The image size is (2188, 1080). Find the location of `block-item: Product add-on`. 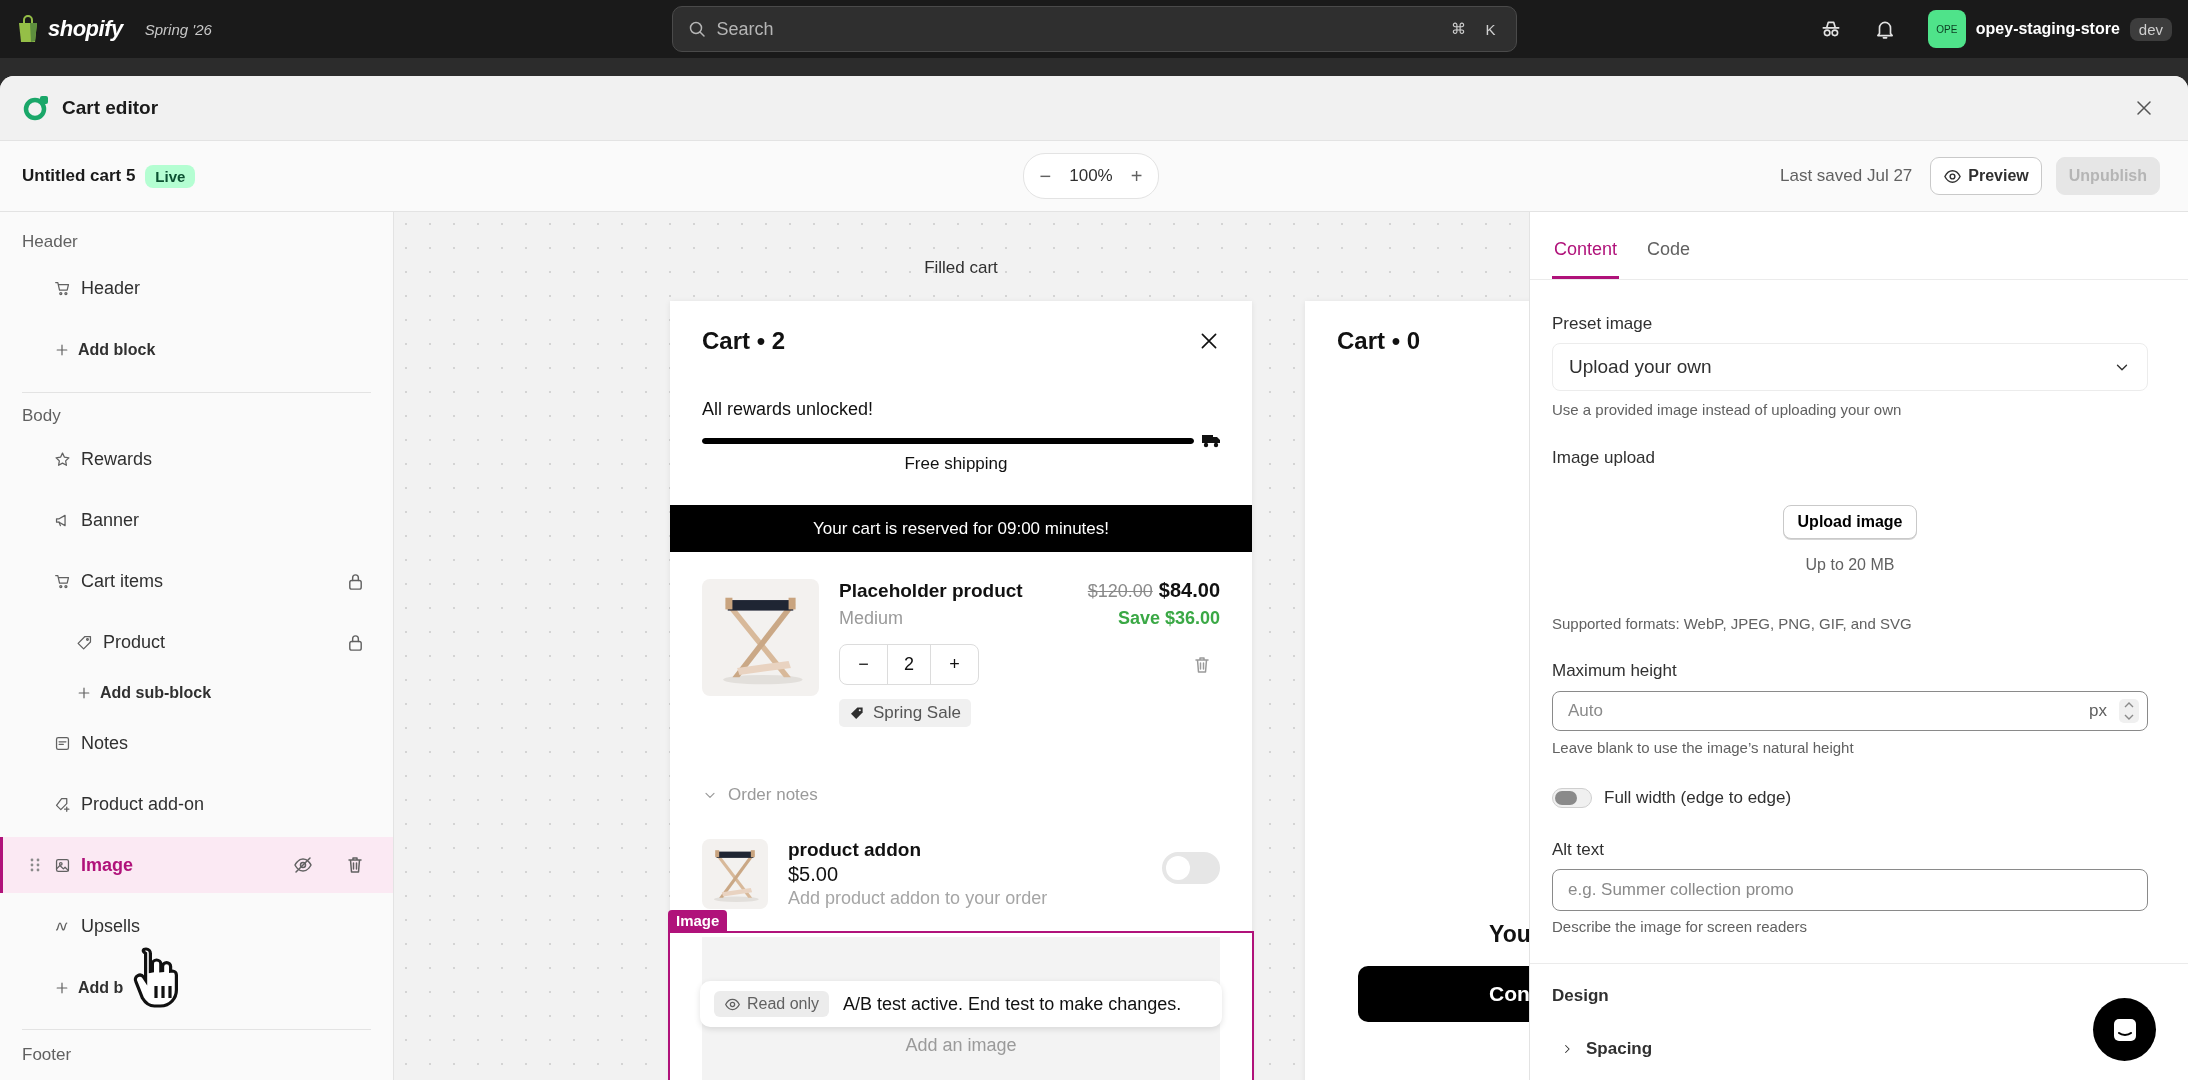

block-item: Product add-on is located at coordinates (196, 804).